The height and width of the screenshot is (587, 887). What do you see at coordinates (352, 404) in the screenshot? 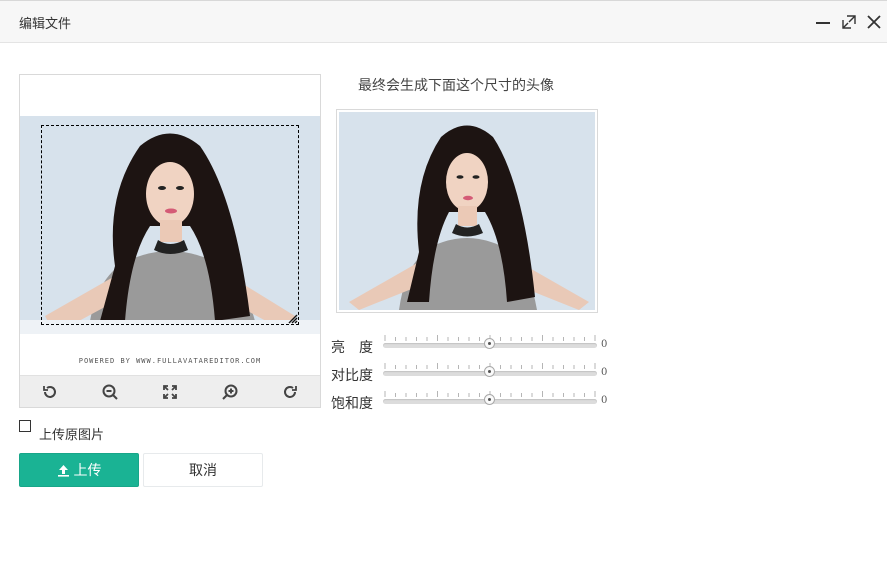
I see `saturation-label: 饱和度` at bounding box center [352, 404].